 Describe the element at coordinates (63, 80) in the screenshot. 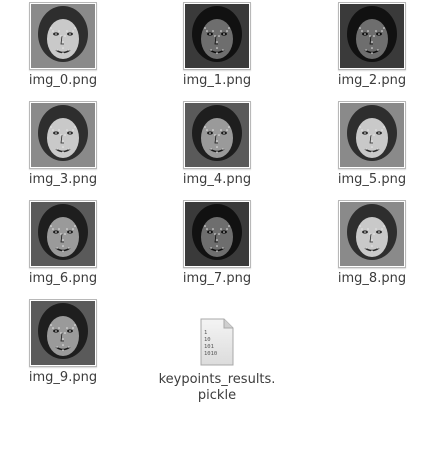

I see `file-label: img_0.png` at that location.